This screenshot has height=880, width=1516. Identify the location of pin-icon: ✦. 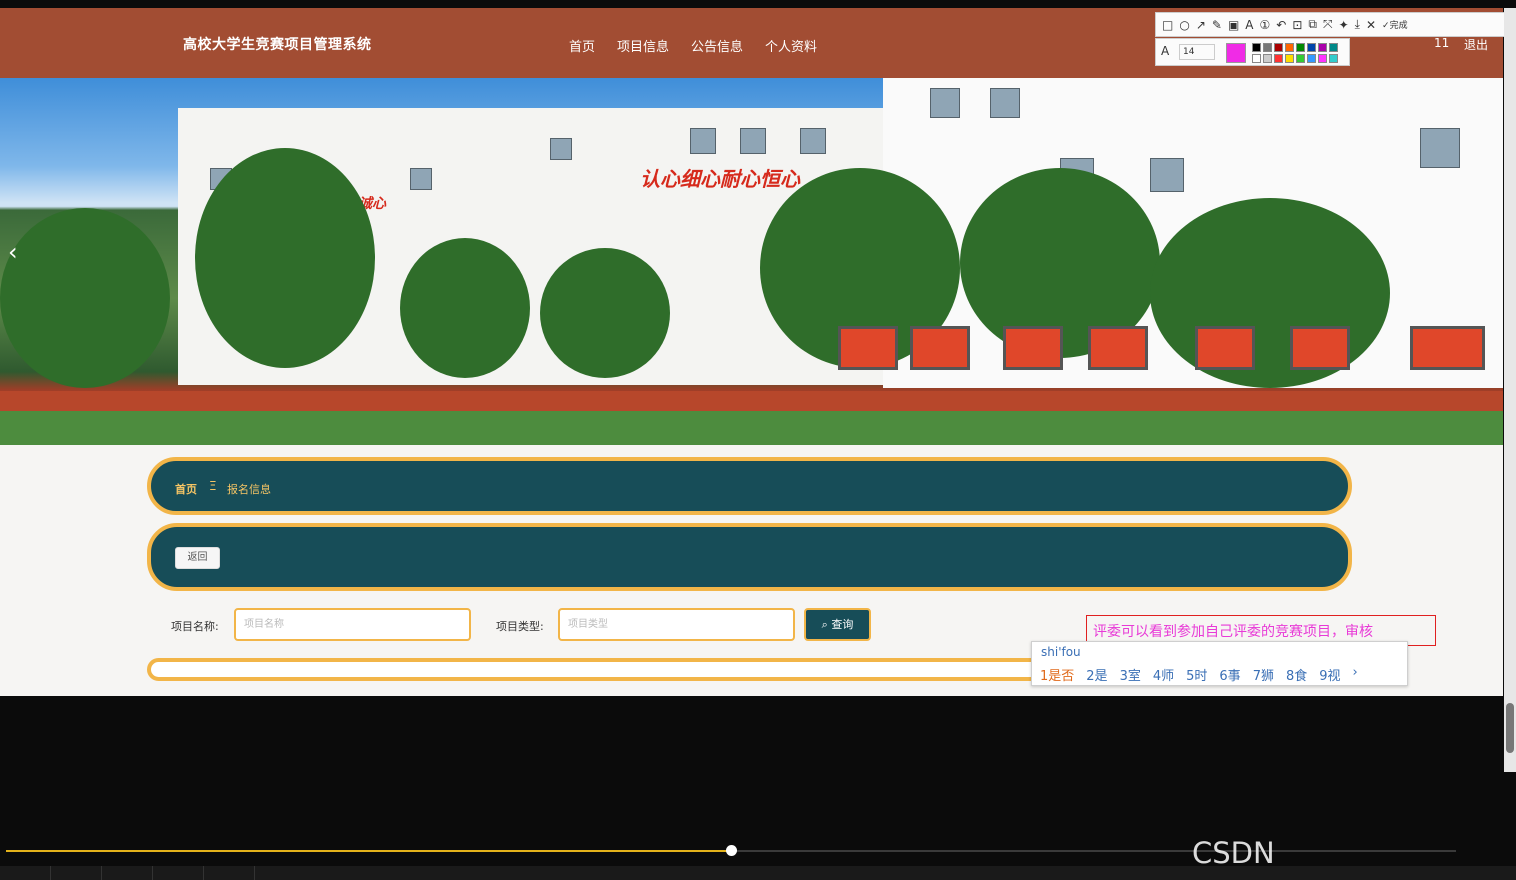
(1344, 25).